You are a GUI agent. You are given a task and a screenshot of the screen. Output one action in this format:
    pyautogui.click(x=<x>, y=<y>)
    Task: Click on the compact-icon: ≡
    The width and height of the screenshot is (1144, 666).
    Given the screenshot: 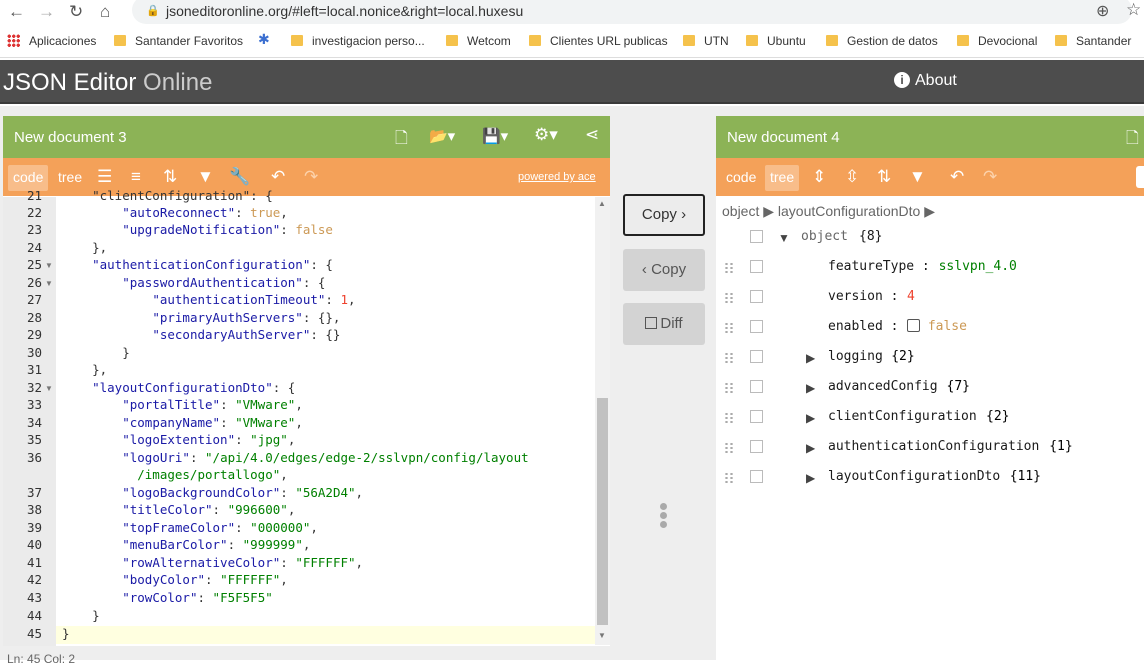 What is the action you would take?
    pyautogui.click(x=136, y=177)
    